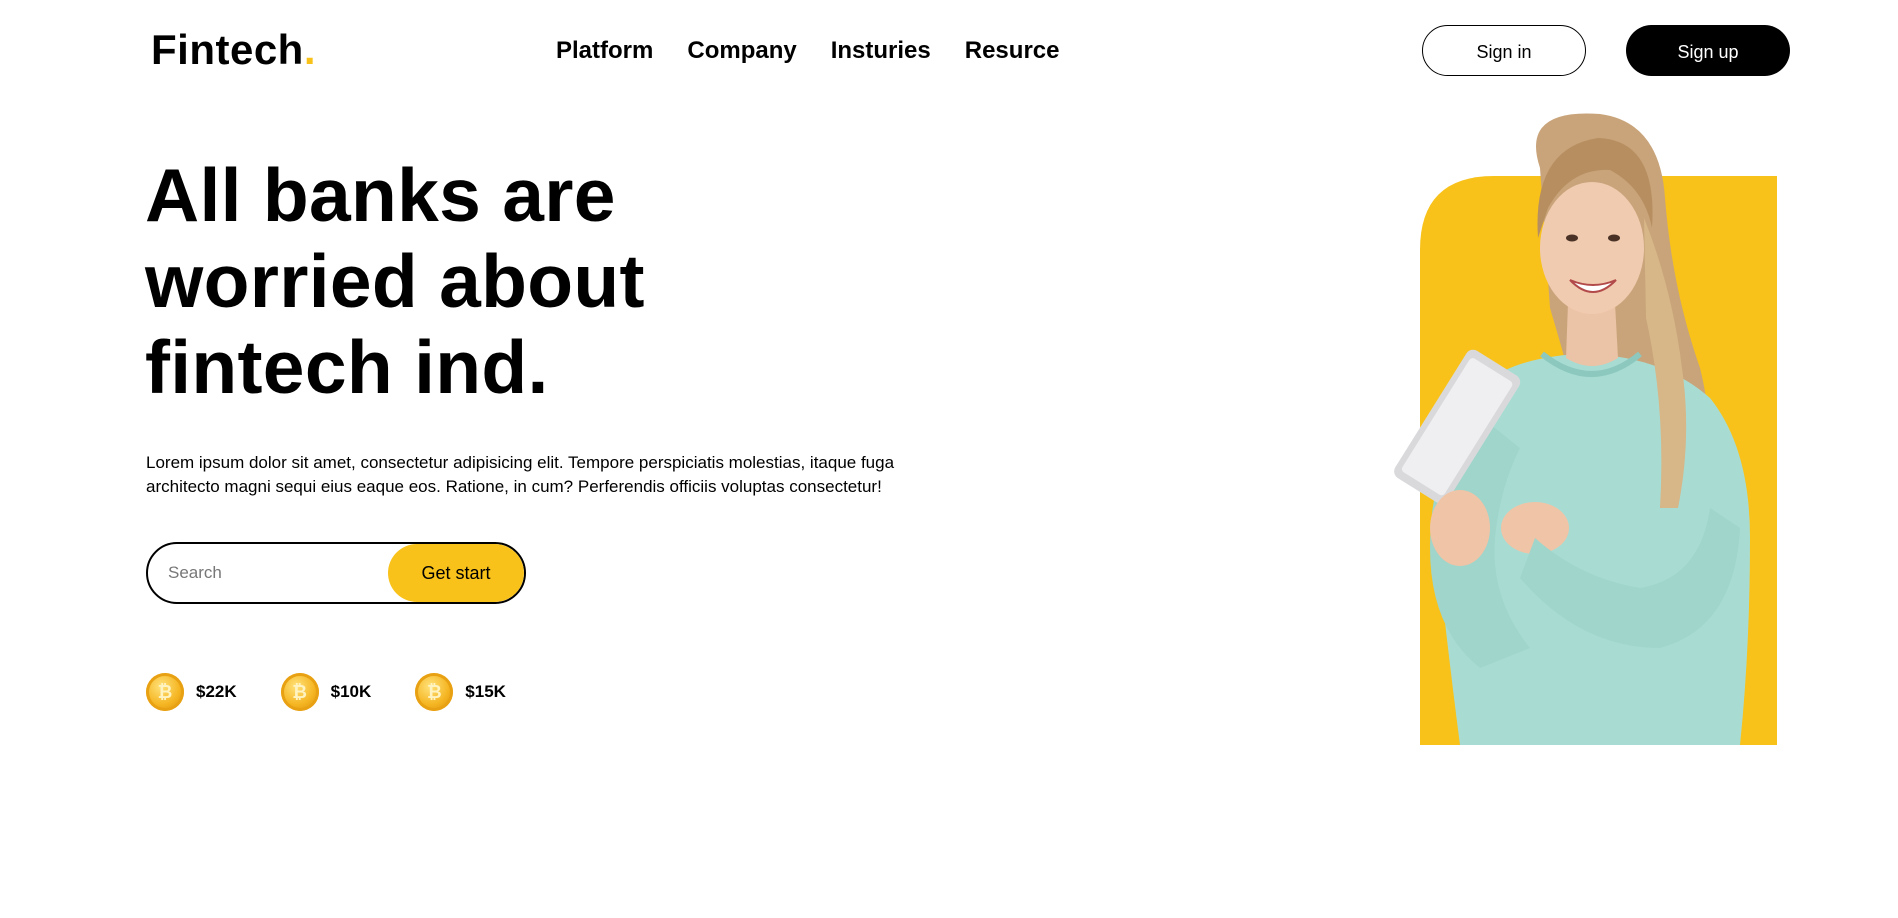 The width and height of the screenshot is (1898, 918). I want to click on hand-left, so click(1460, 528).